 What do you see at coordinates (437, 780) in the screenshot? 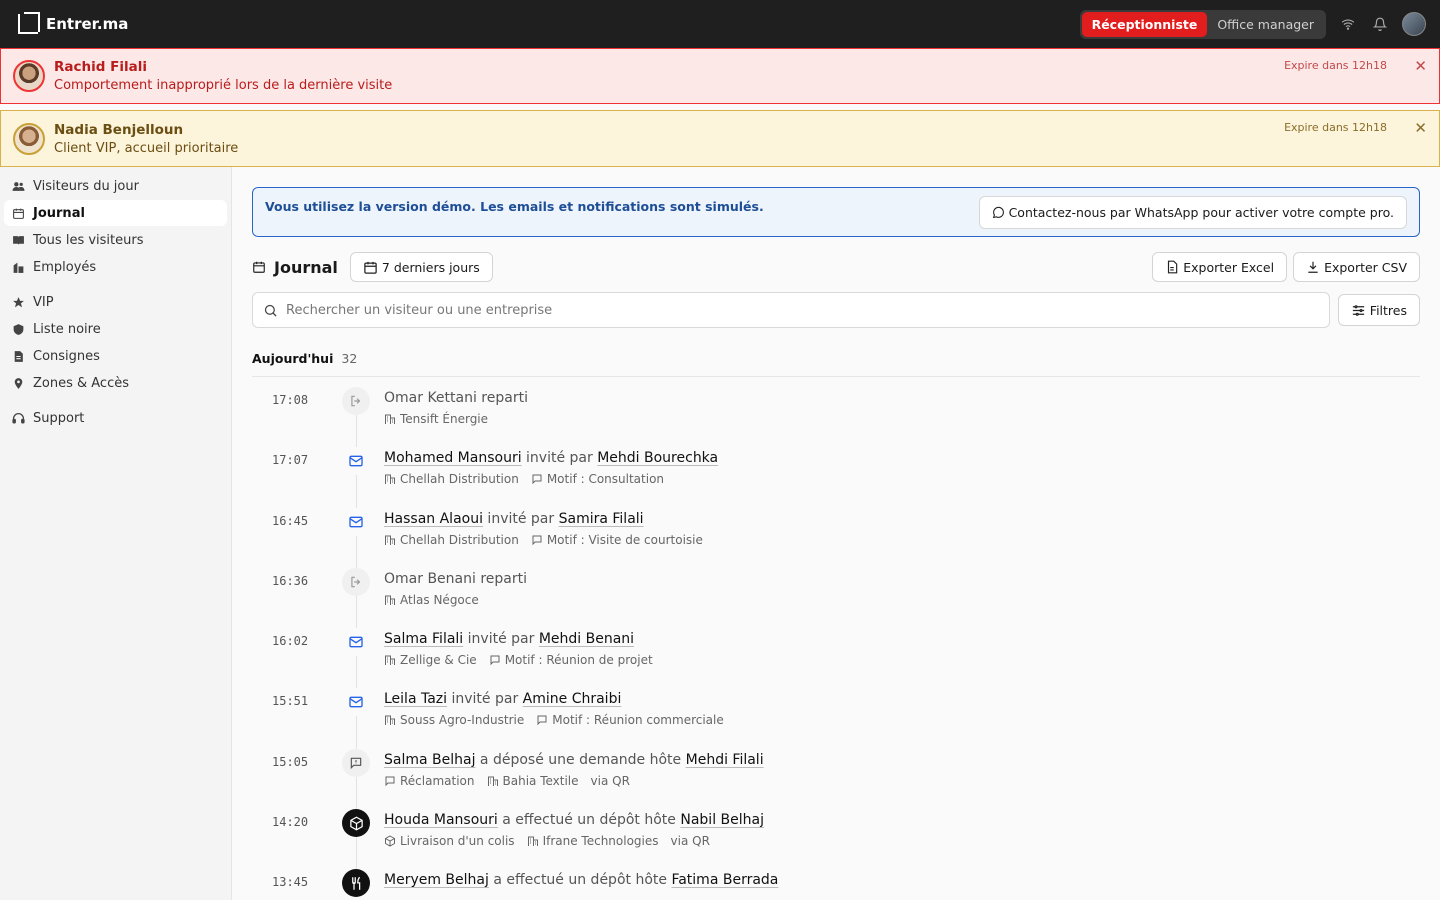
I see `entry-meta-text: Réclamation` at bounding box center [437, 780].